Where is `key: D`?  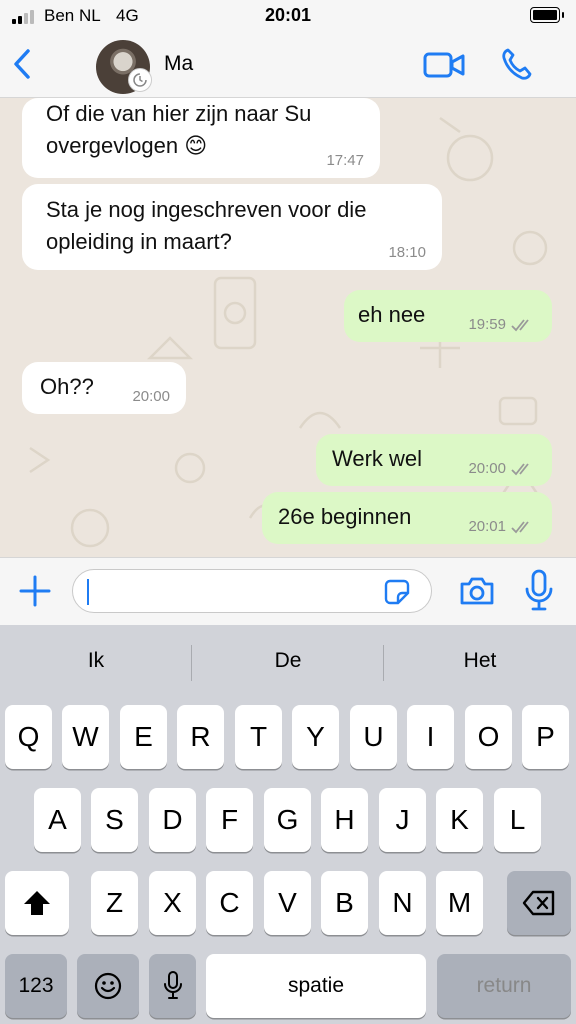
key: D is located at coordinates (172, 820).